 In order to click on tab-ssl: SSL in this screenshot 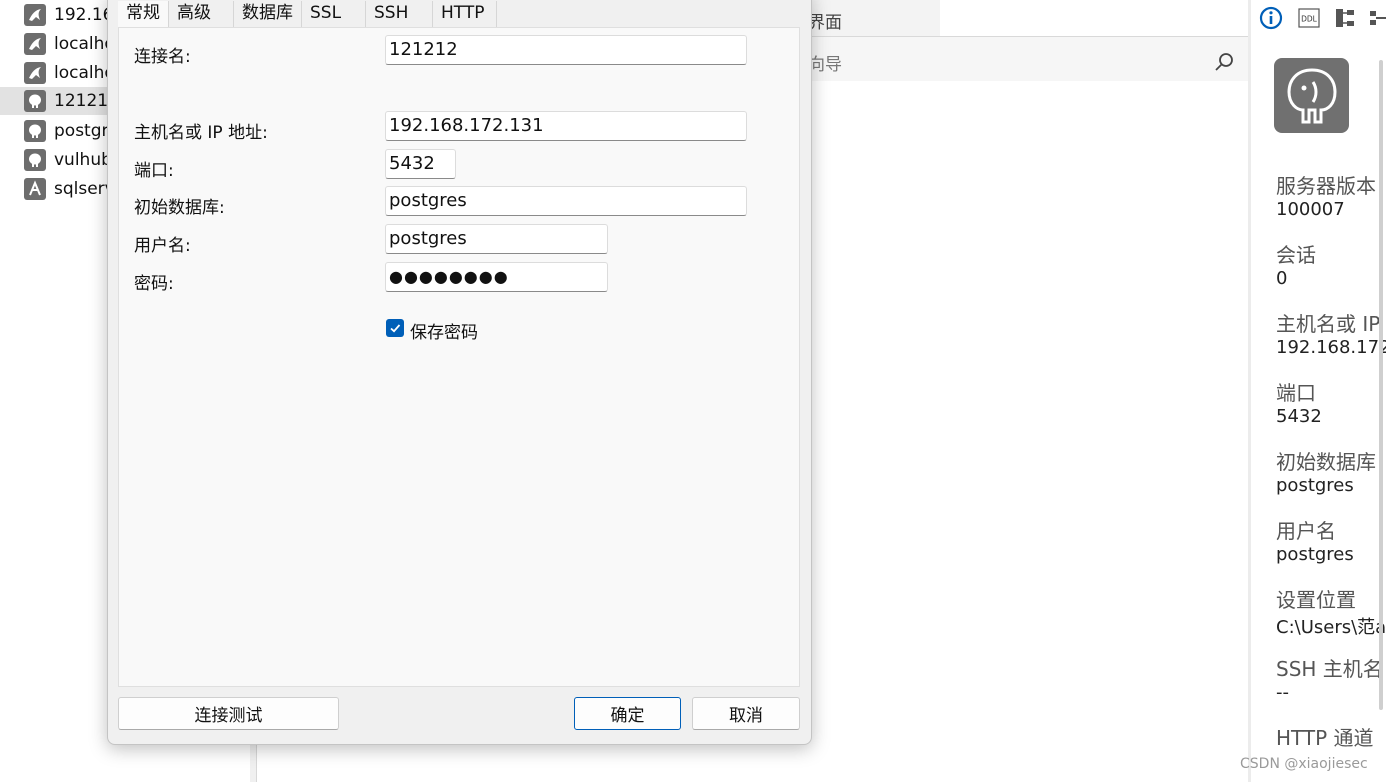, I will do `click(334, 14)`.